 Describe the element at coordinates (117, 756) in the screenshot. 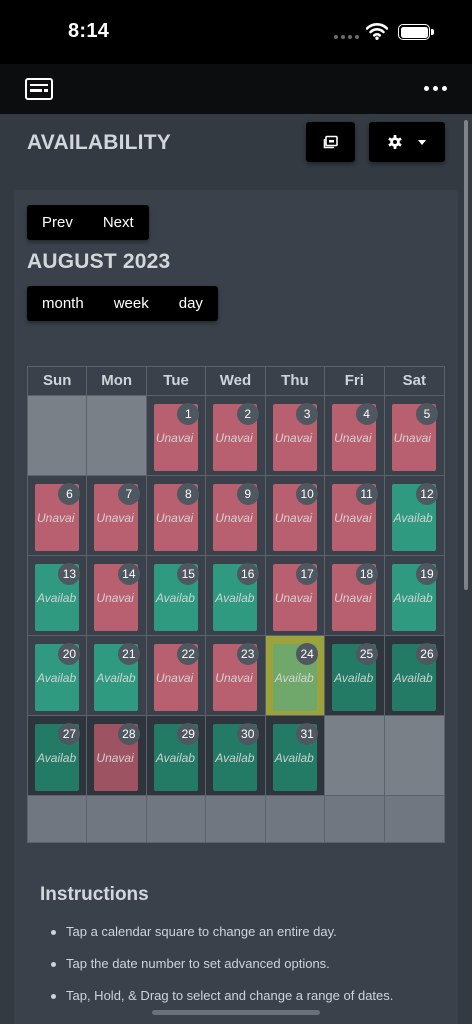

I see `day-cell: Unavai 28` at that location.